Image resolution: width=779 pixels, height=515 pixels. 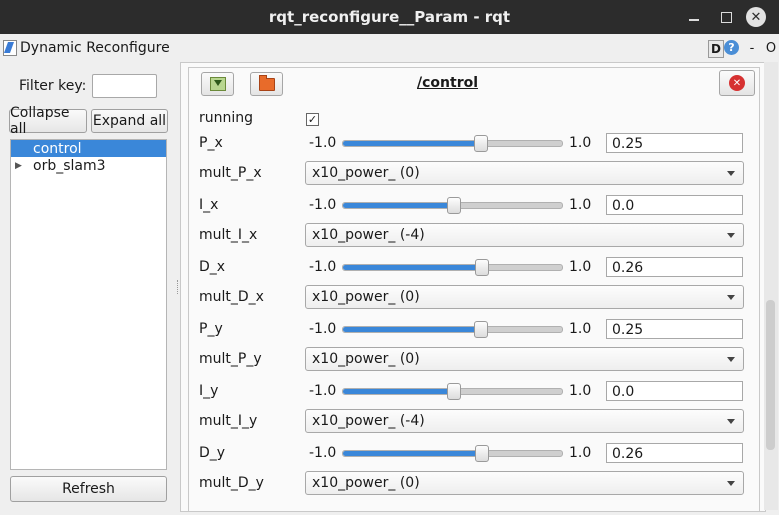 I want to click on P-x-slider, so click(x=452, y=143).